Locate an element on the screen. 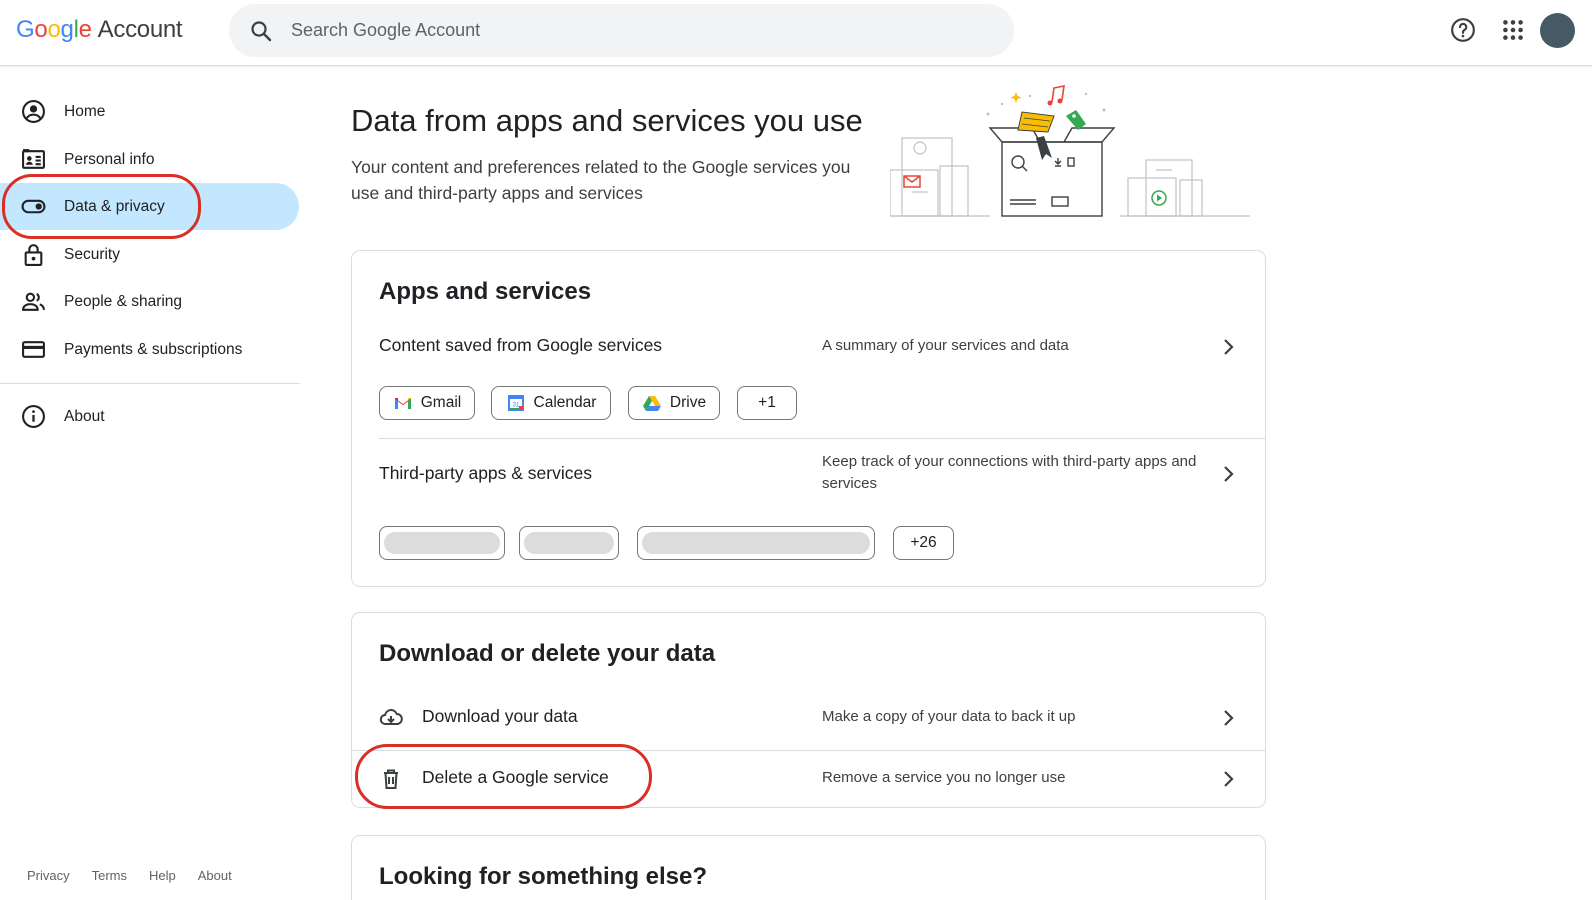 This screenshot has height=900, width=1592. sidebar-item-personal-info: Personal info is located at coordinates (149, 159).